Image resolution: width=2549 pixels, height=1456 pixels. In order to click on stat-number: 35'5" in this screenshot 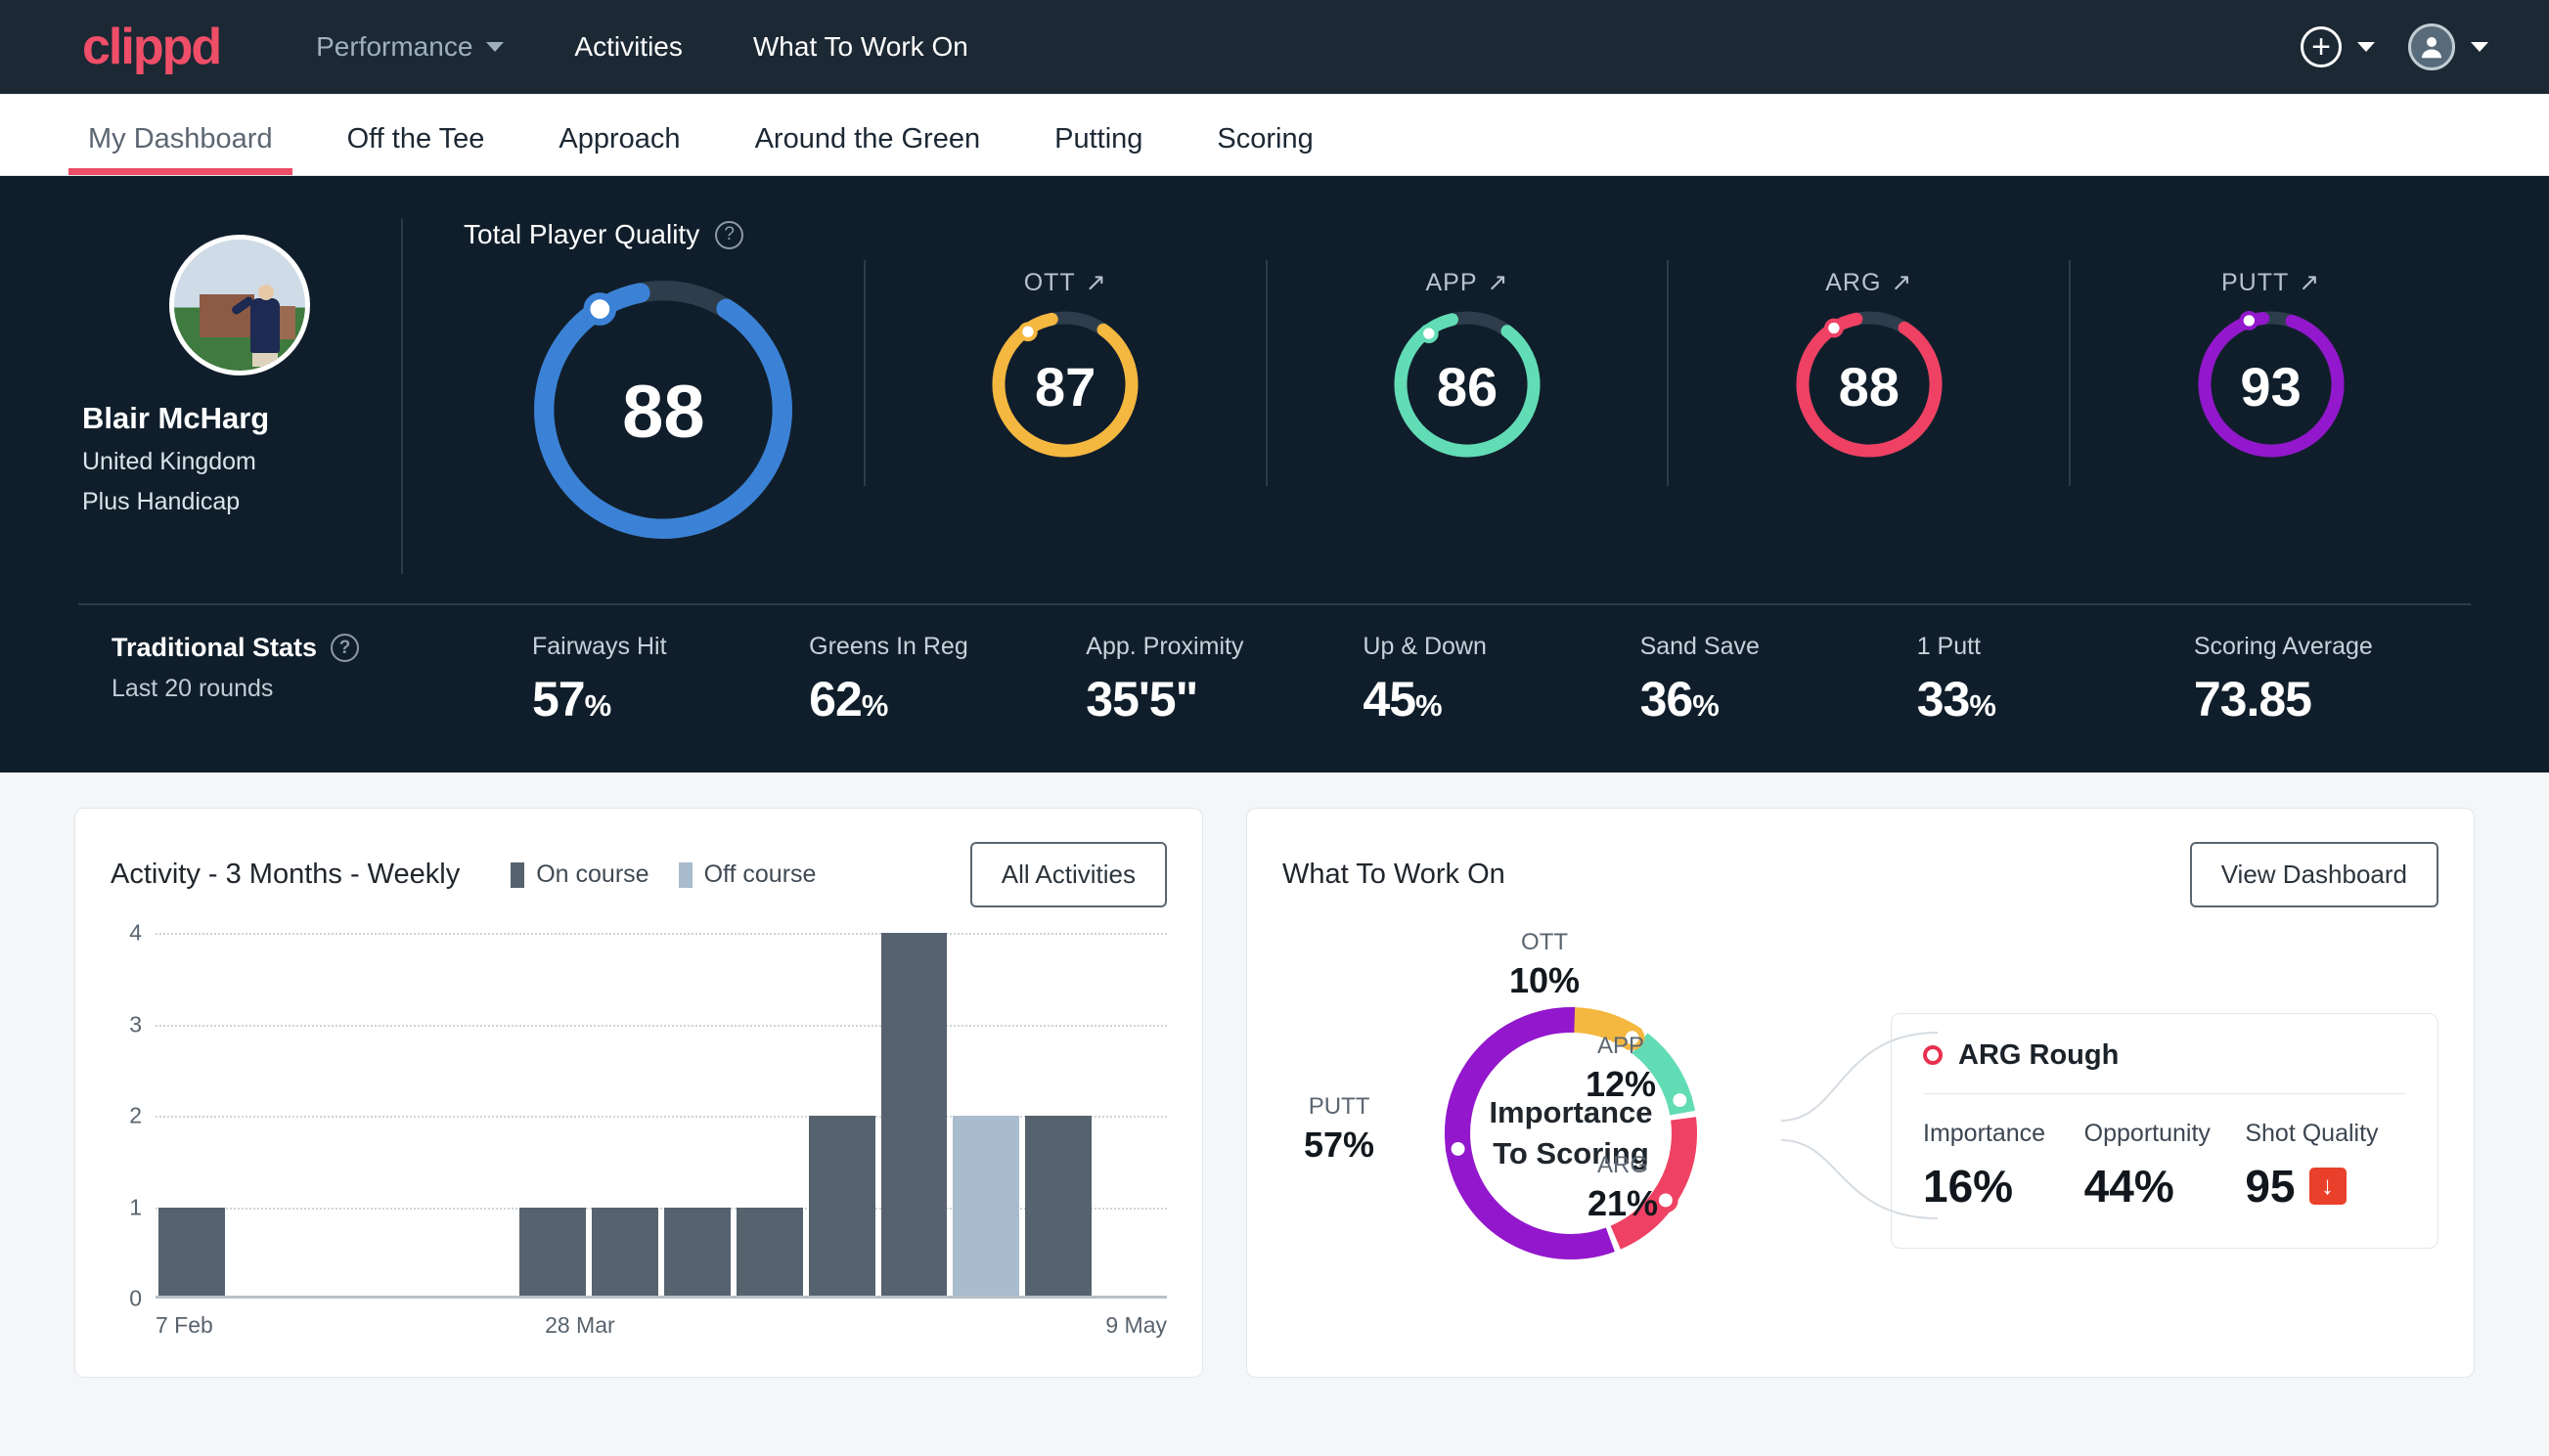, I will do `click(1142, 699)`.